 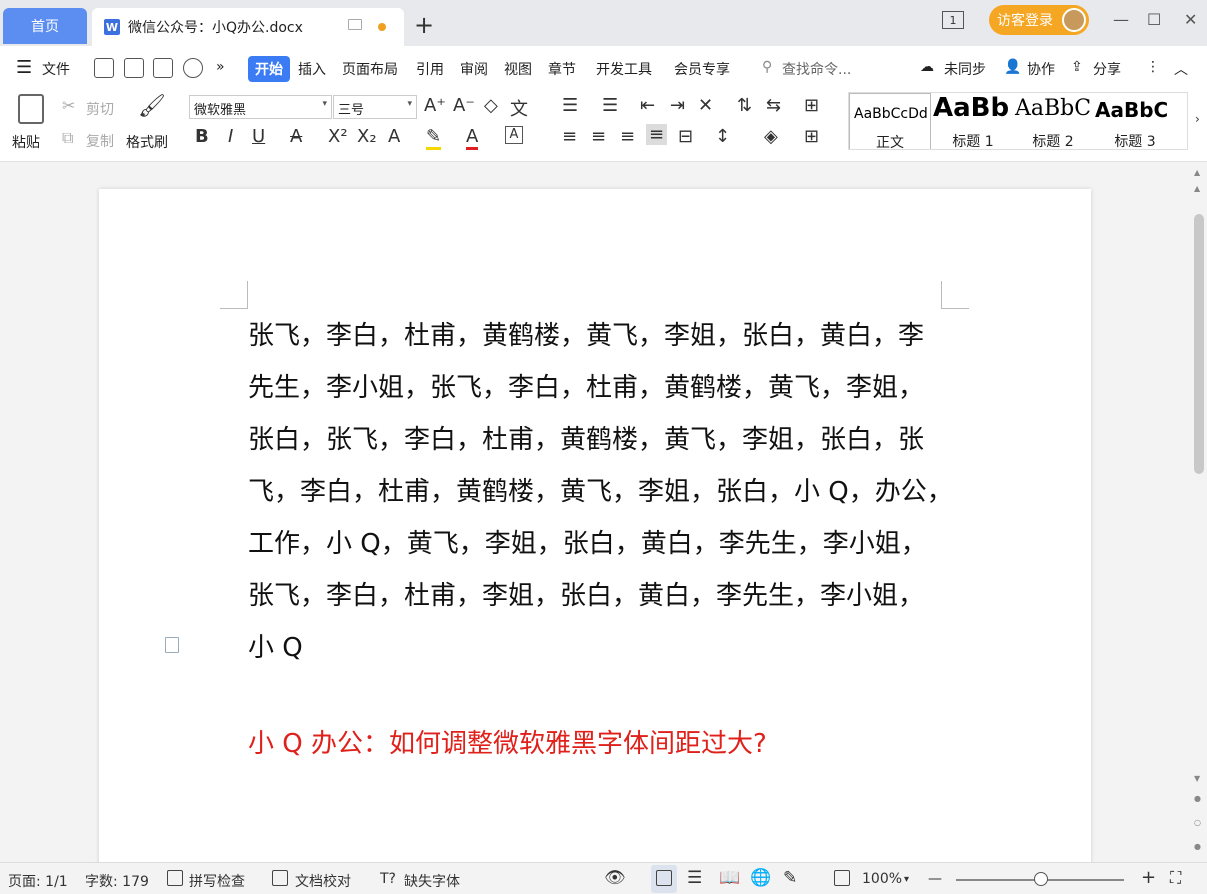 What do you see at coordinates (882, 879) in the screenshot?
I see `zoom-level: 100%` at bounding box center [882, 879].